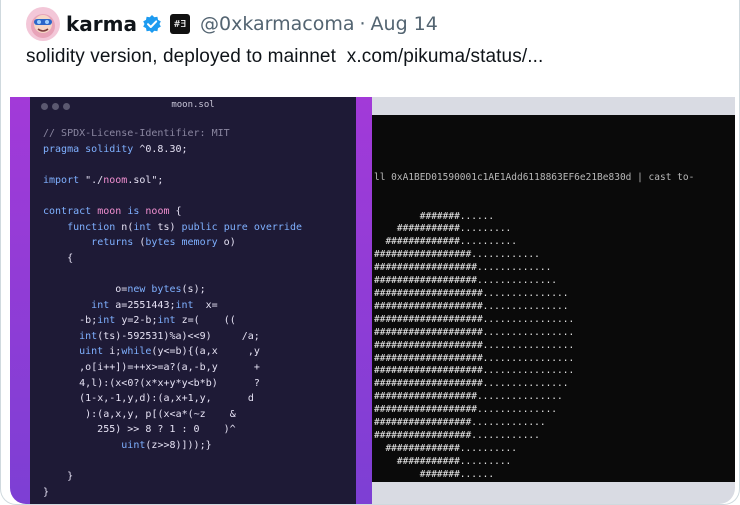 The width and height of the screenshot is (740, 505). I want to click on code-line: uint i;while(y<=b){(a,x ,y, so click(169, 352).